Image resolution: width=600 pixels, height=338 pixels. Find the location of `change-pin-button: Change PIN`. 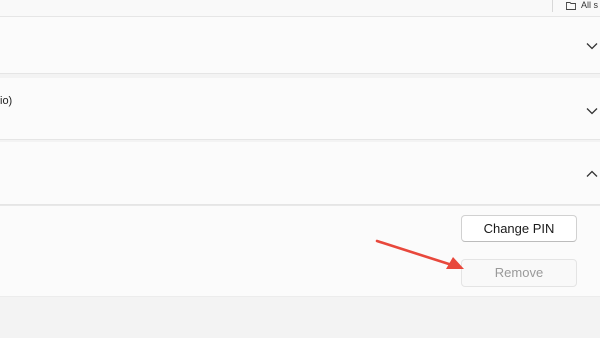

change-pin-button: Change PIN is located at coordinates (519, 228).